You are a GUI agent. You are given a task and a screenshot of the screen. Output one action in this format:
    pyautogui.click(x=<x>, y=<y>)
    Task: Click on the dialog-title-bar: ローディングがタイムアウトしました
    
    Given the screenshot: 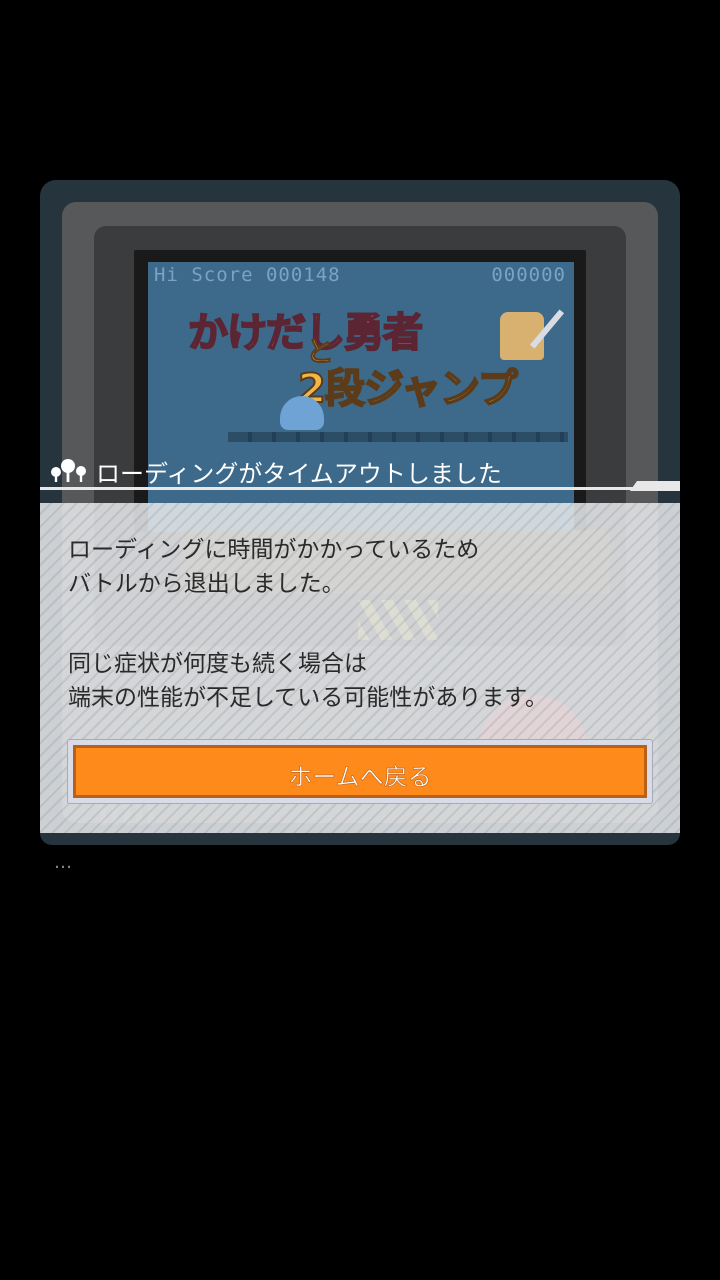 What is the action you would take?
    pyautogui.click(x=360, y=471)
    